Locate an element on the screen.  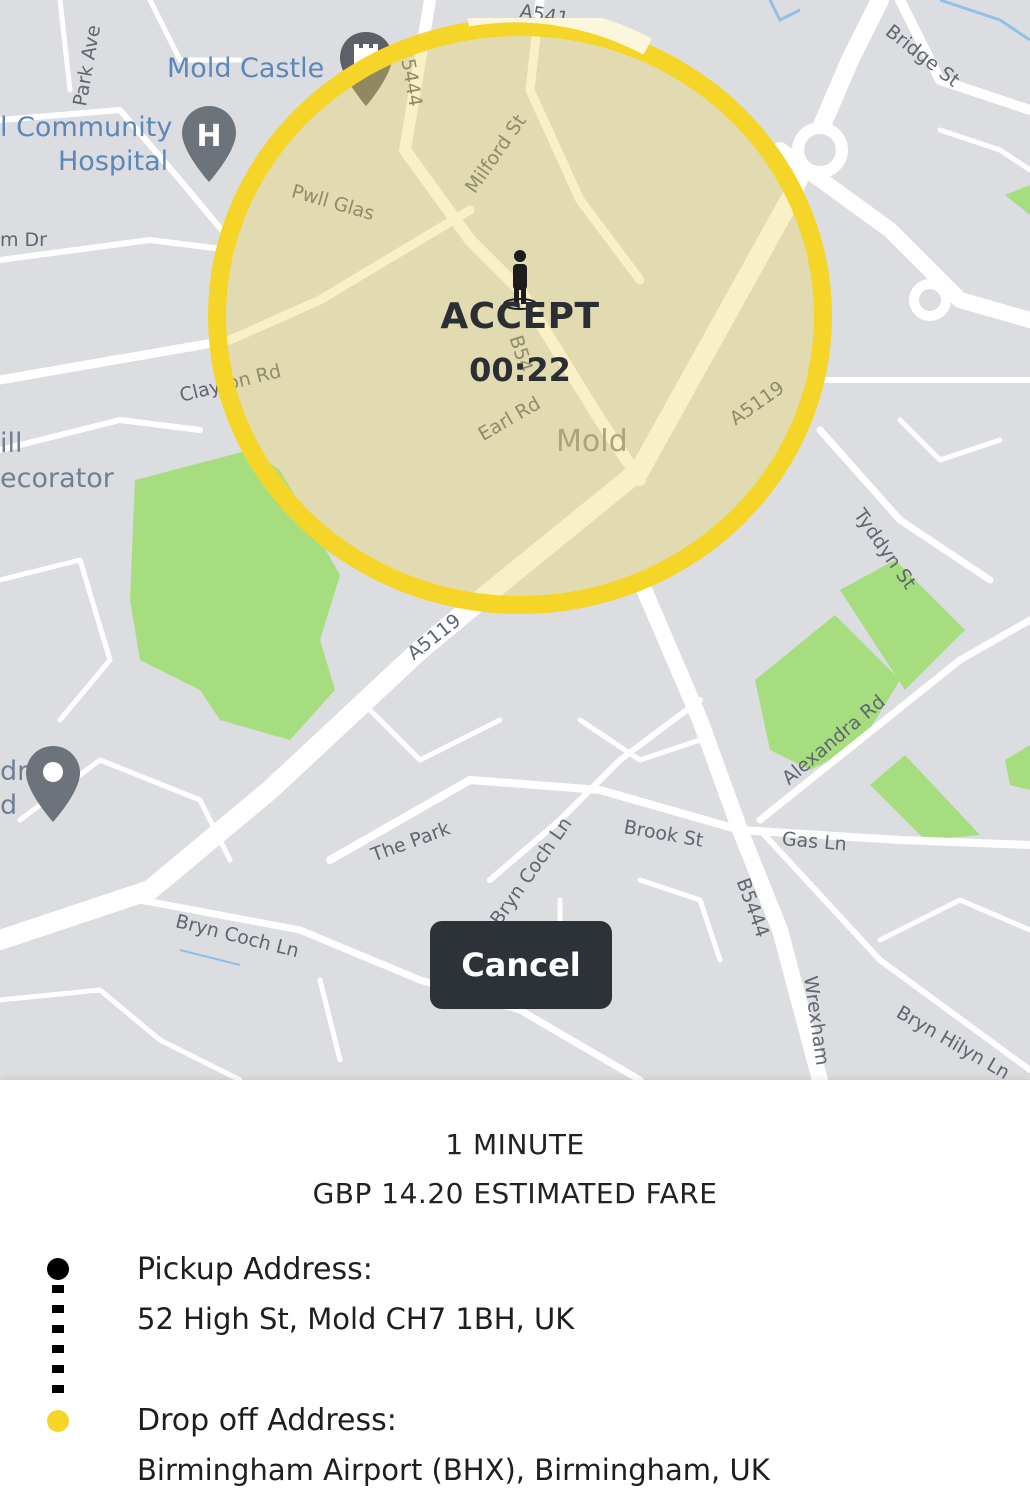
map-label-m-dr: m Dr is located at coordinates (23, 240).